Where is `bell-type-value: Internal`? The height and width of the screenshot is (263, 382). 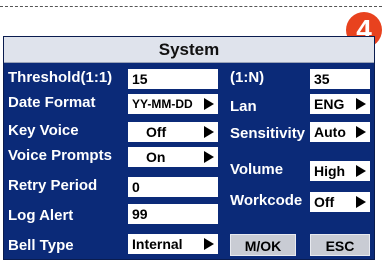 bell-type-value: Internal is located at coordinates (157, 244).